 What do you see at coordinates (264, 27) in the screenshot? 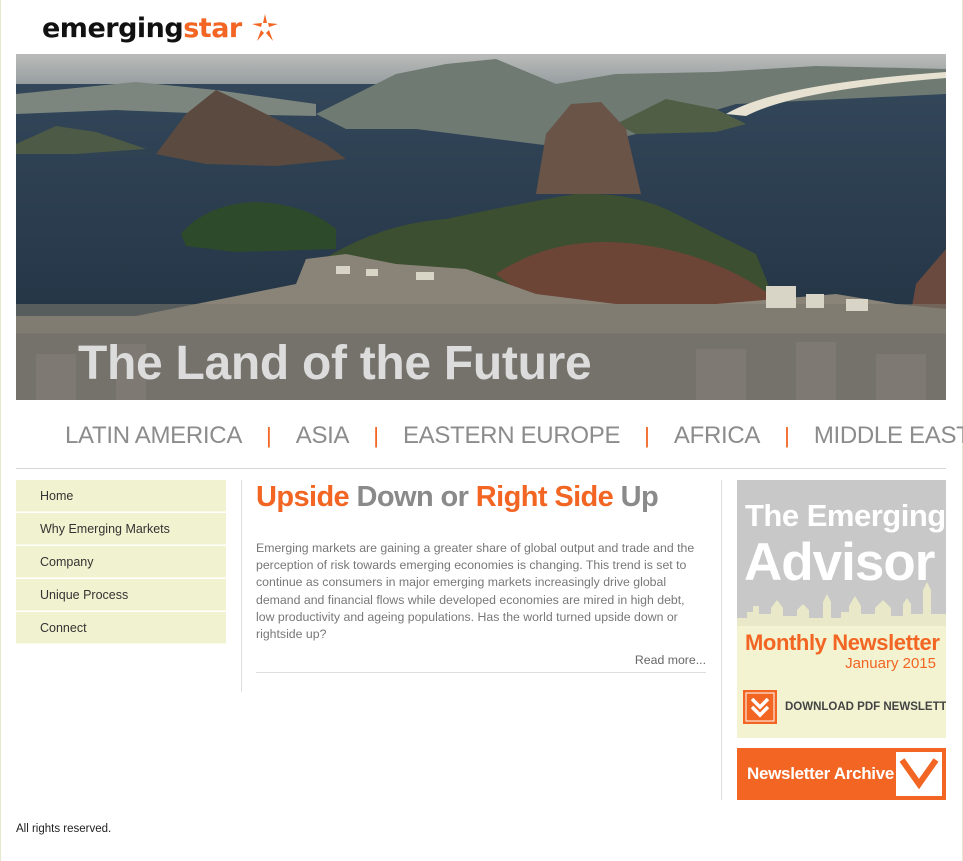
I see `star-icon` at bounding box center [264, 27].